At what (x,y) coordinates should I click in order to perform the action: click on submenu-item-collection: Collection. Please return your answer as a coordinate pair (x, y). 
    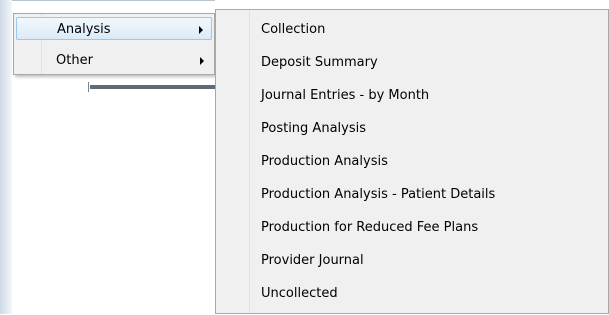
    Looking at the image, I should click on (412, 34).